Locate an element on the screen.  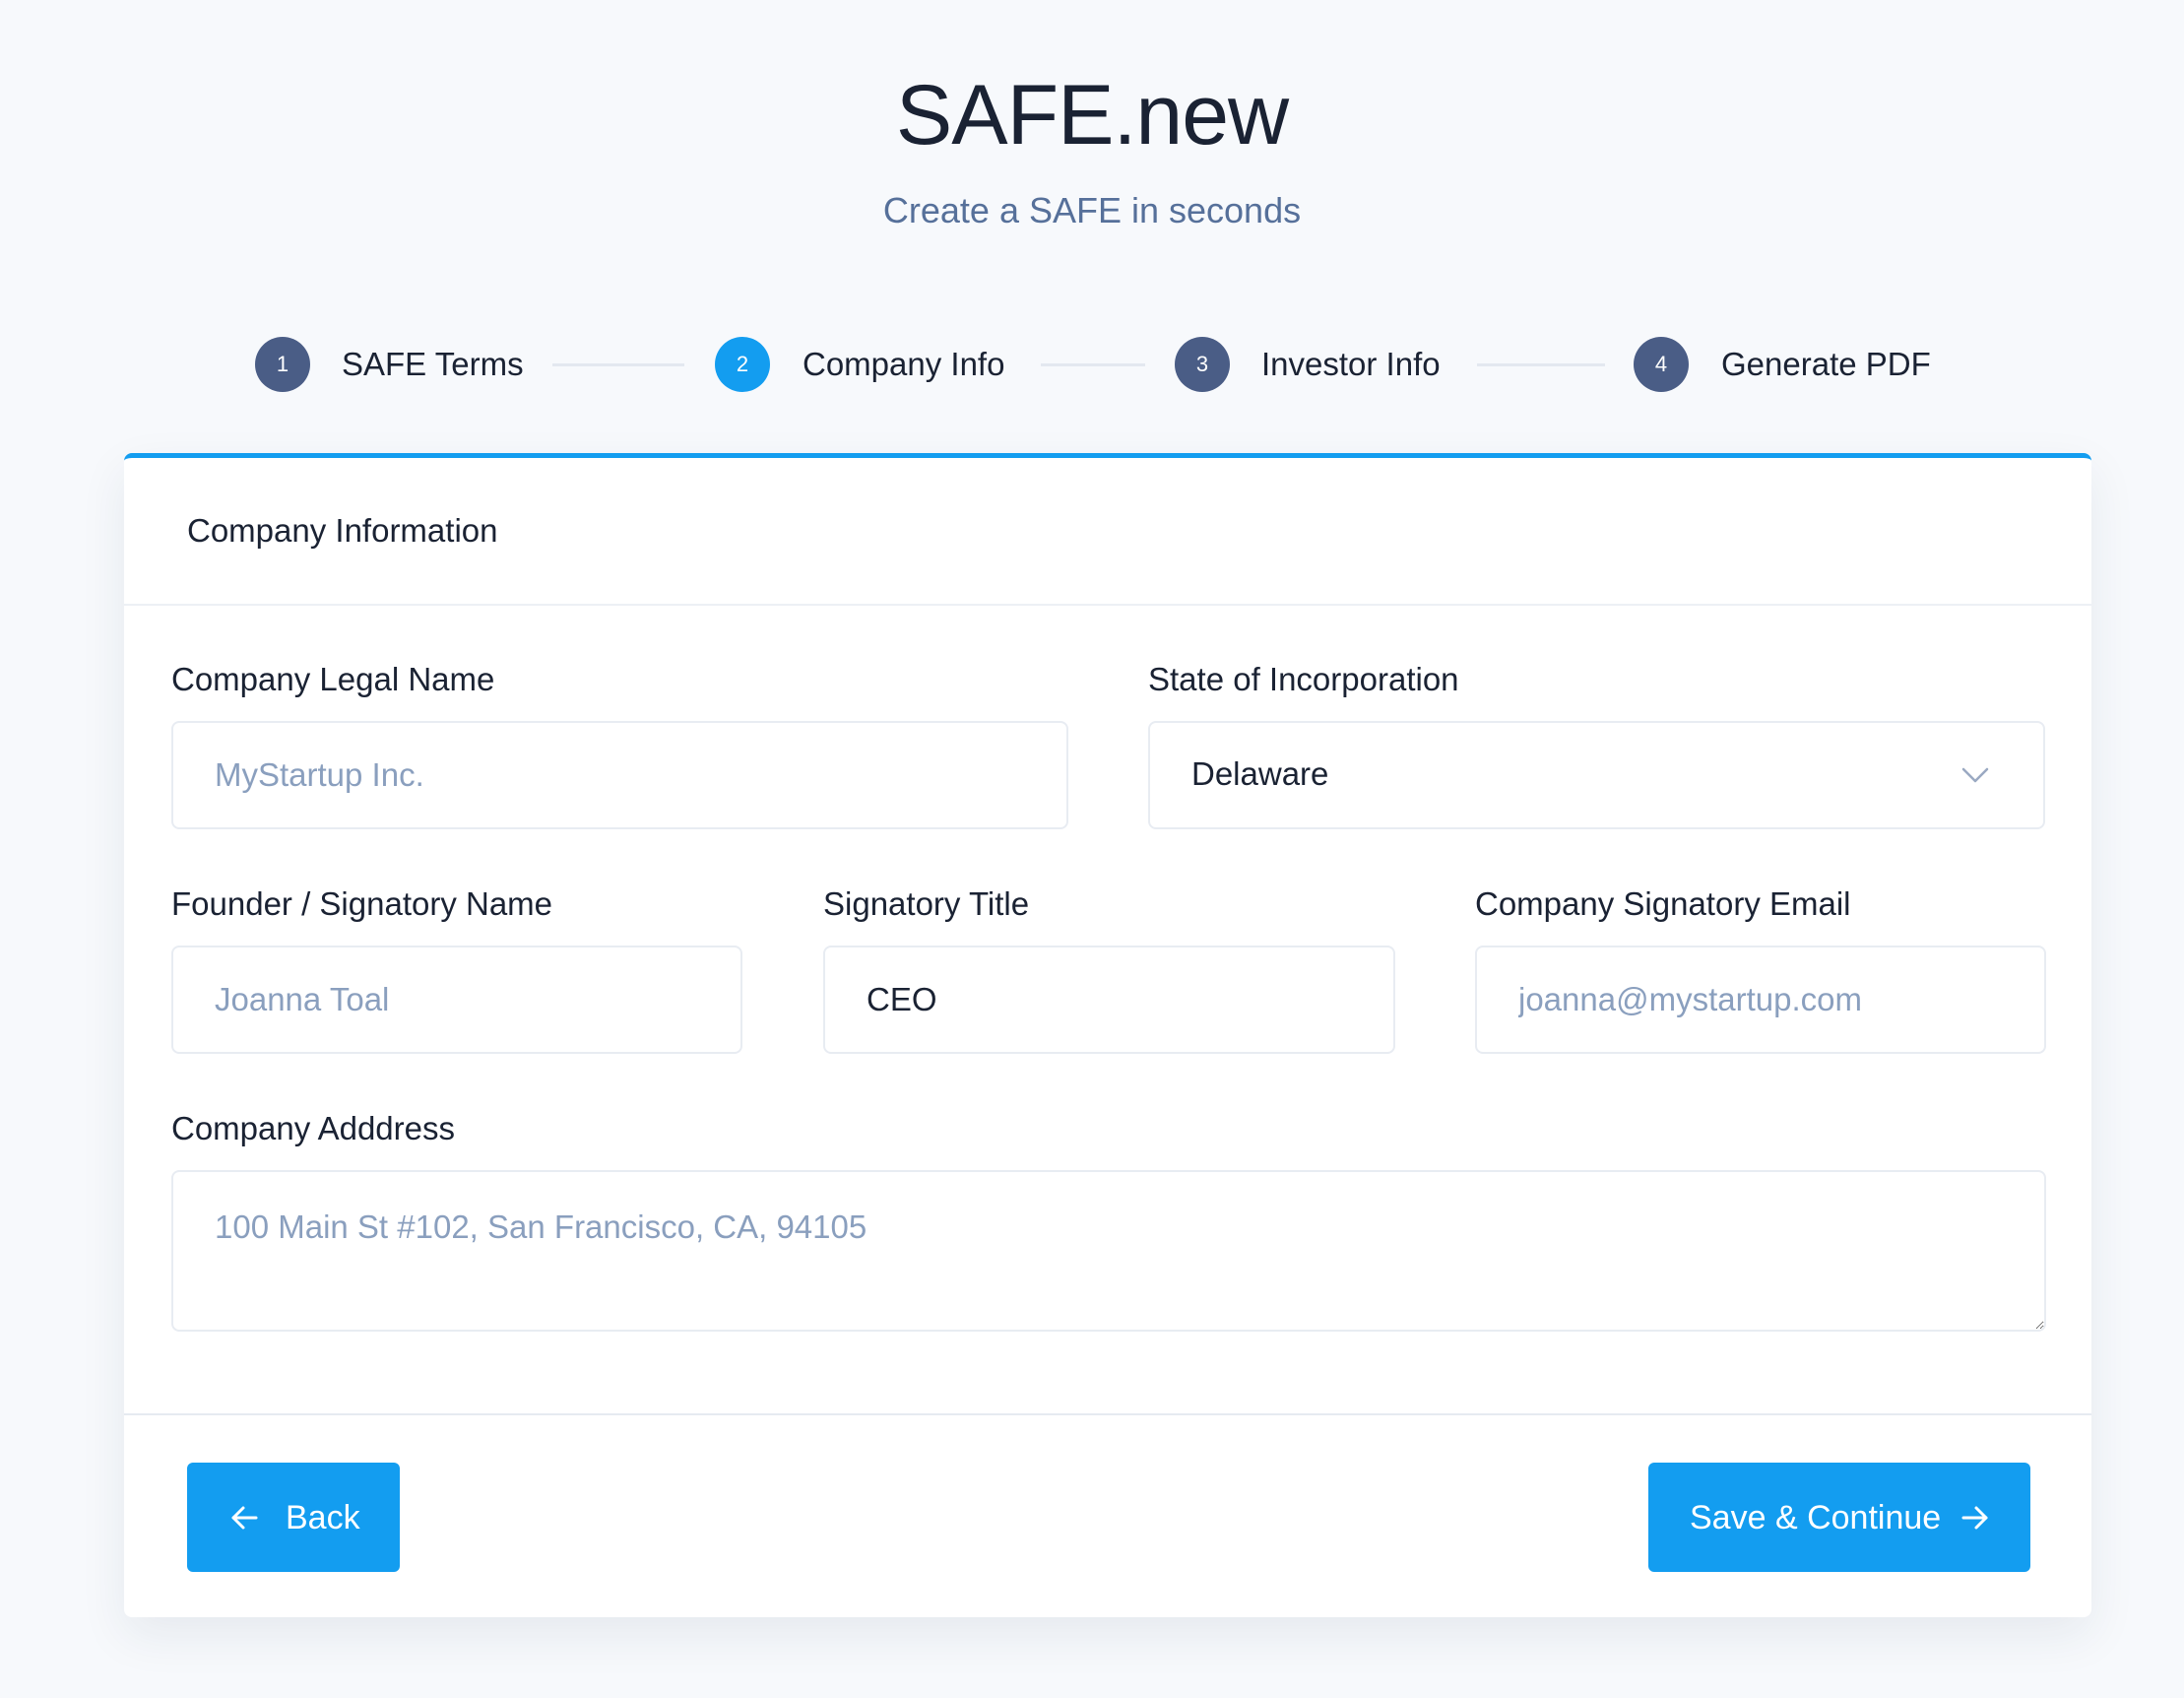
legal-name-label: Company Legal Name is located at coordinates (333, 679).